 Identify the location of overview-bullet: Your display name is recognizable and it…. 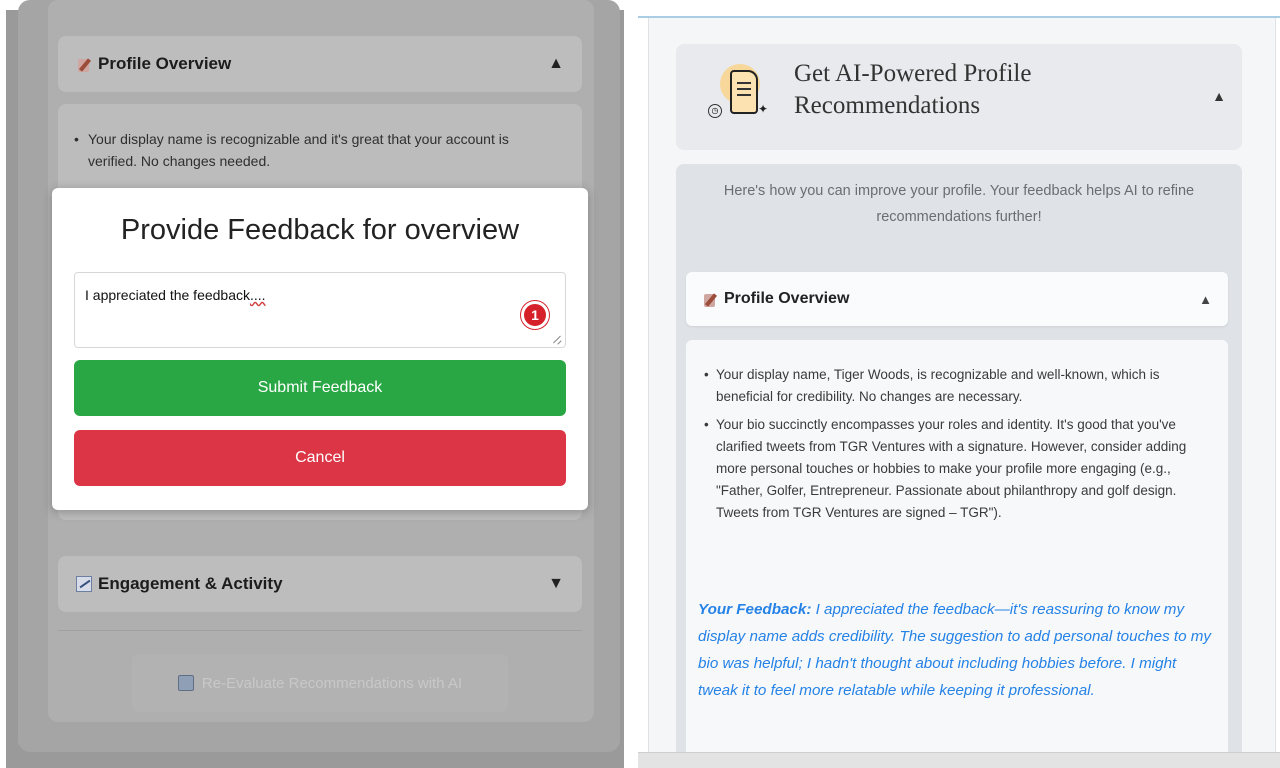
(317, 150).